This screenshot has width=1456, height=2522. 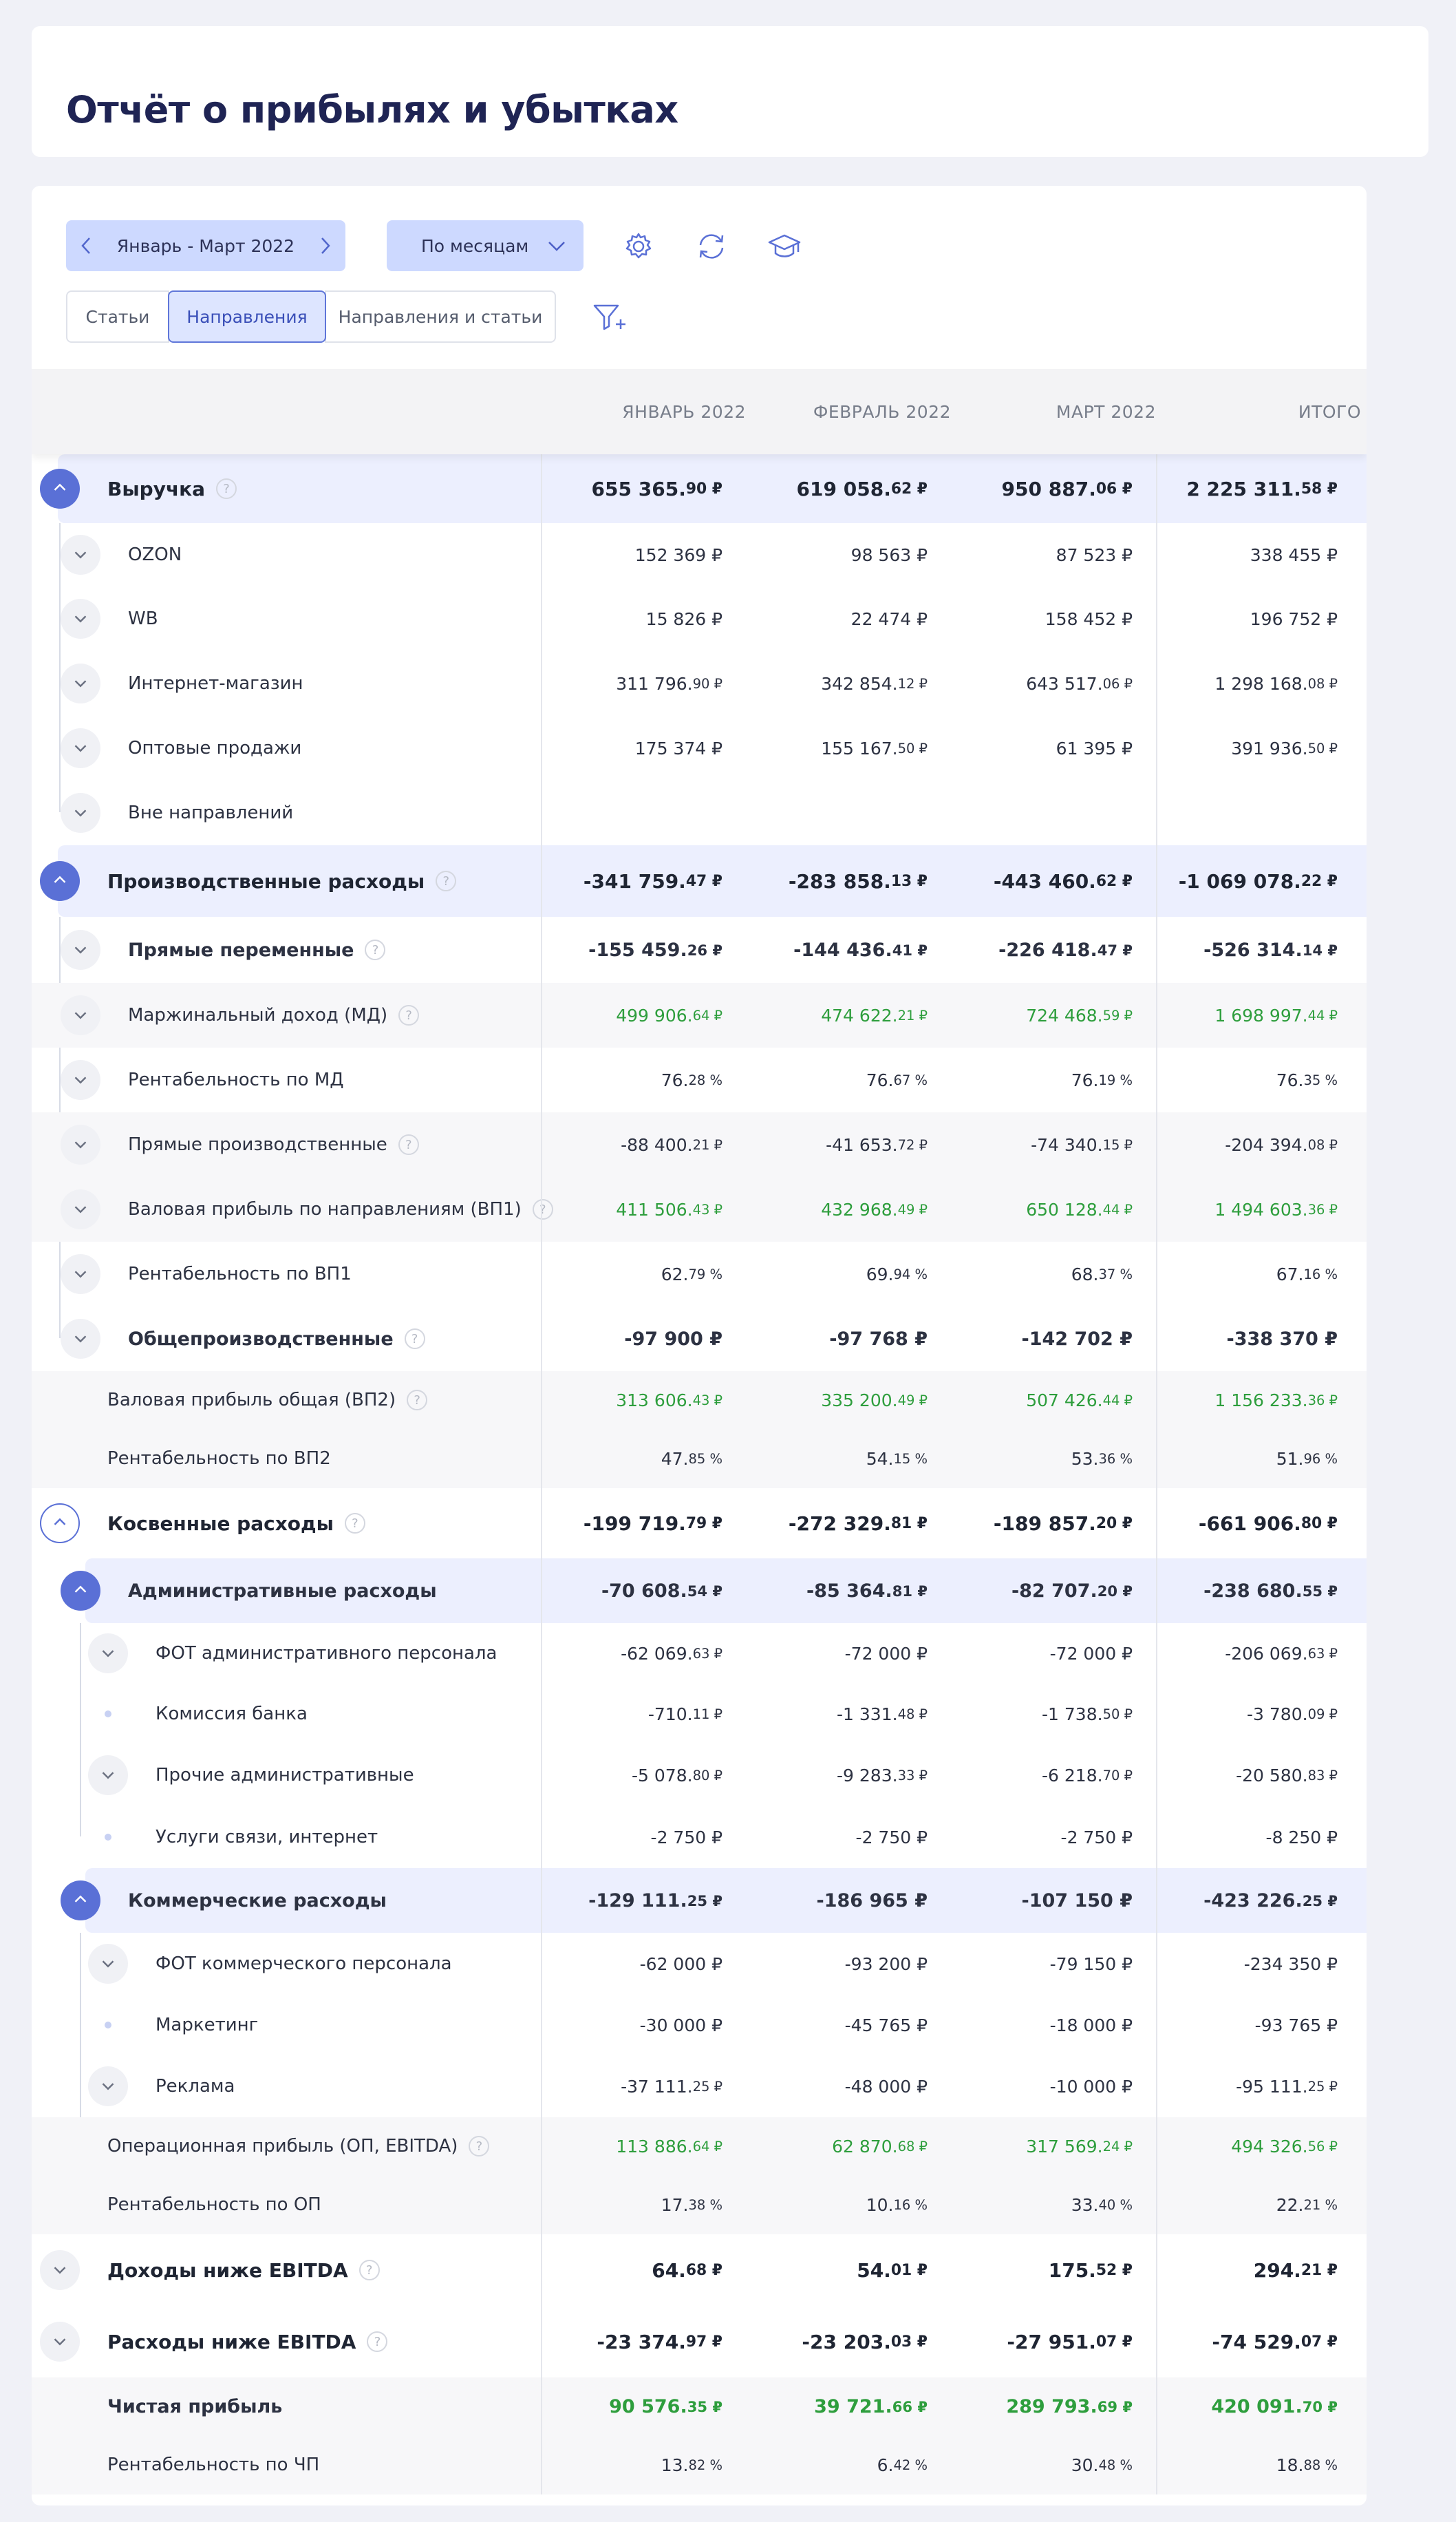 I want to click on graduation-cap-icon, so click(x=784, y=246).